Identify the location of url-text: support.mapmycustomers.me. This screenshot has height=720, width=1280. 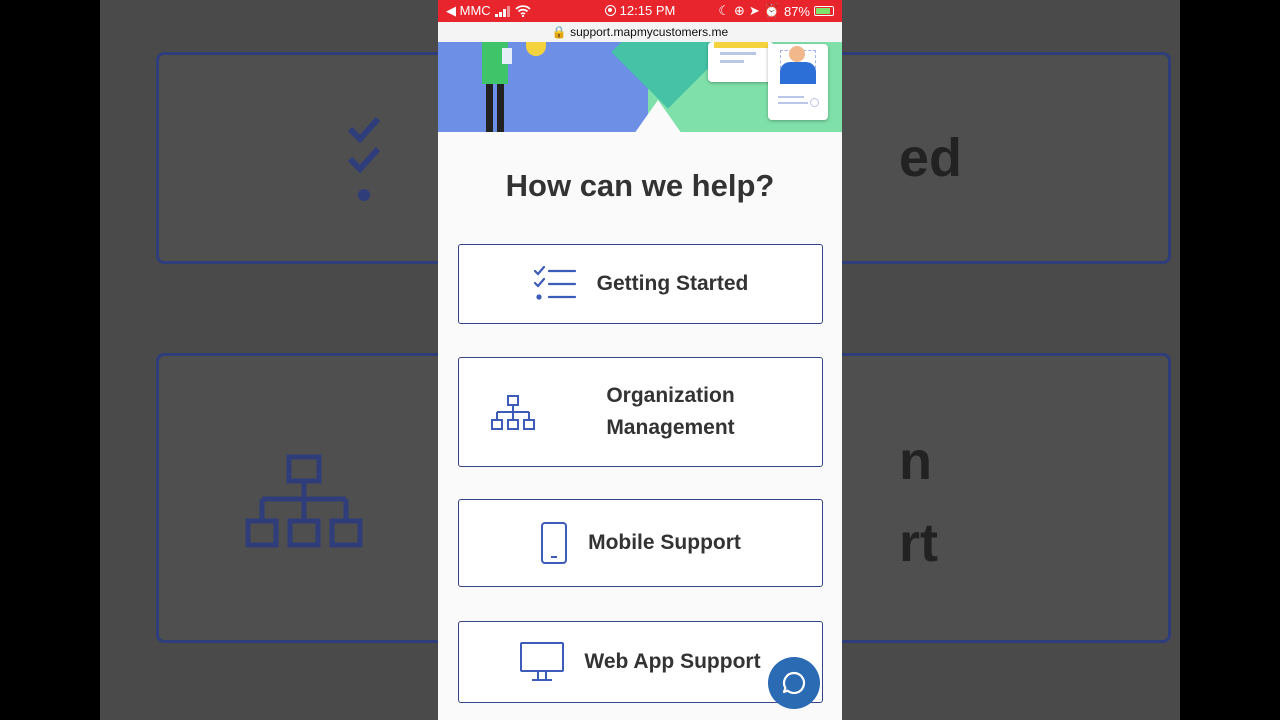
(649, 32).